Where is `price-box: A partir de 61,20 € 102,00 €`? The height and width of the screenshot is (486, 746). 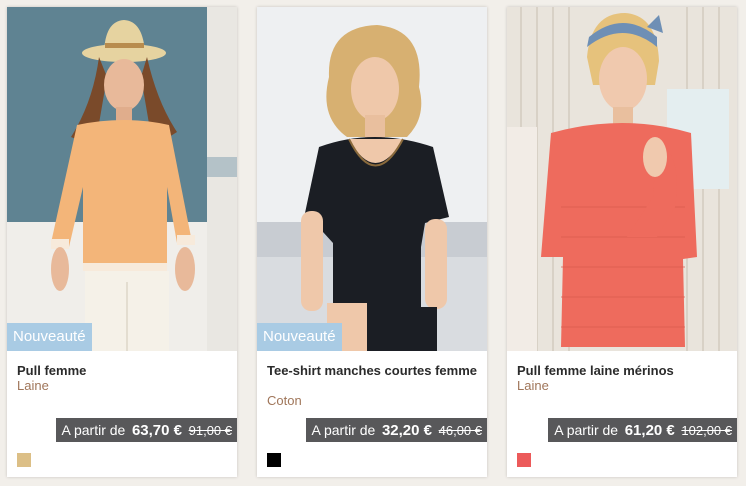
price-box: A partir de 61,20 € 102,00 € is located at coordinates (642, 430).